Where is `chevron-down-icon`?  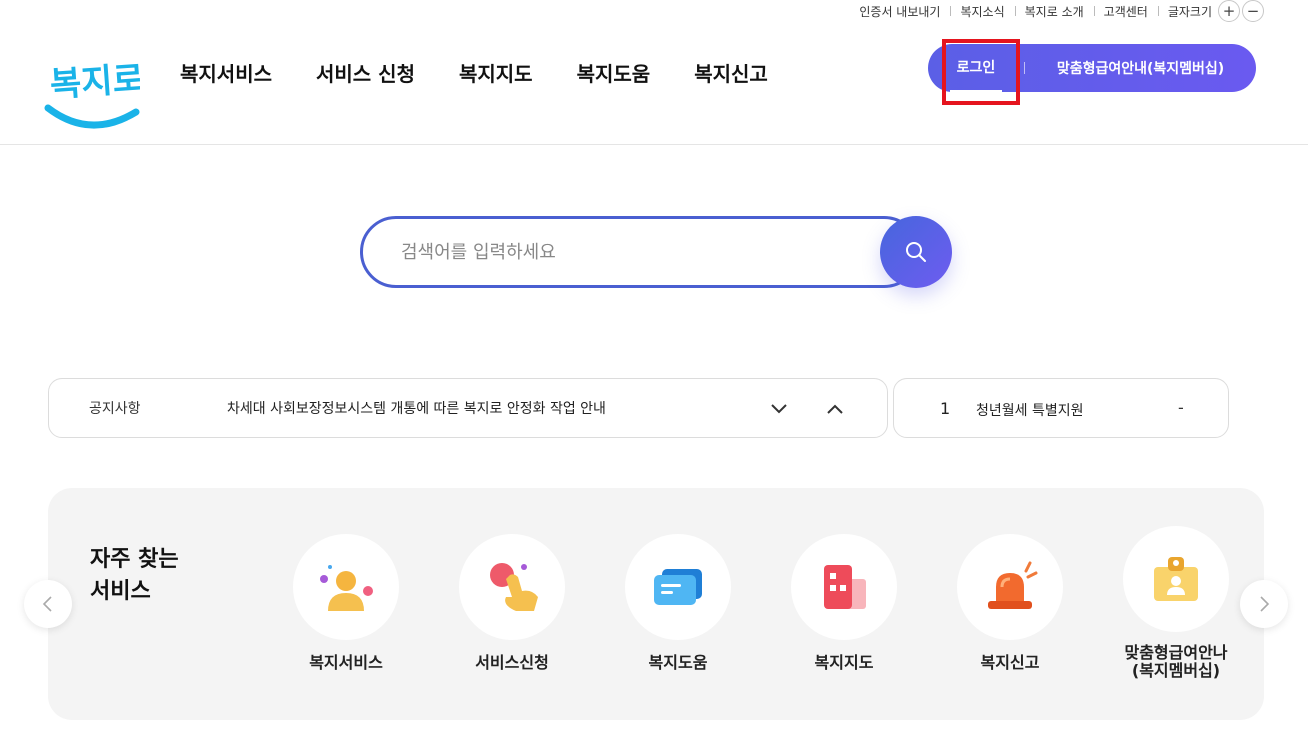
chevron-down-icon is located at coordinates (779, 409).